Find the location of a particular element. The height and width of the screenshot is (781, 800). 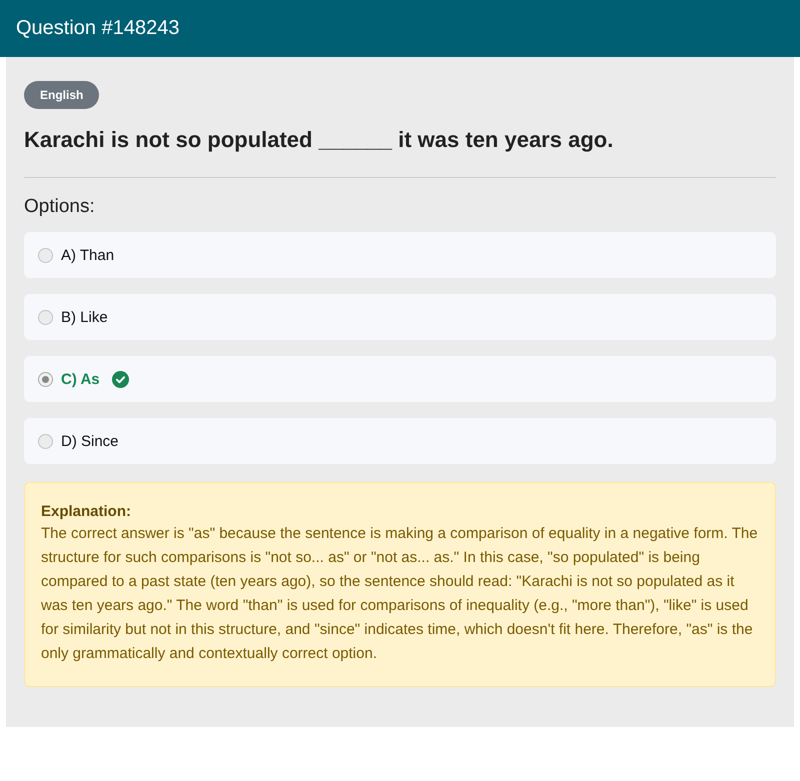

question-text: Karachi is not so populated ______ it was ten years ago. is located at coordinates (319, 140).